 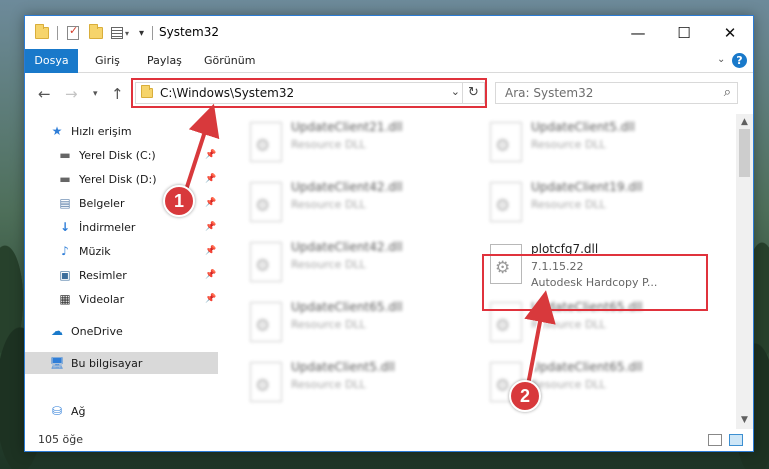 What do you see at coordinates (347, 127) in the screenshot?
I see `file-name: UpdateClient21.dll` at bounding box center [347, 127].